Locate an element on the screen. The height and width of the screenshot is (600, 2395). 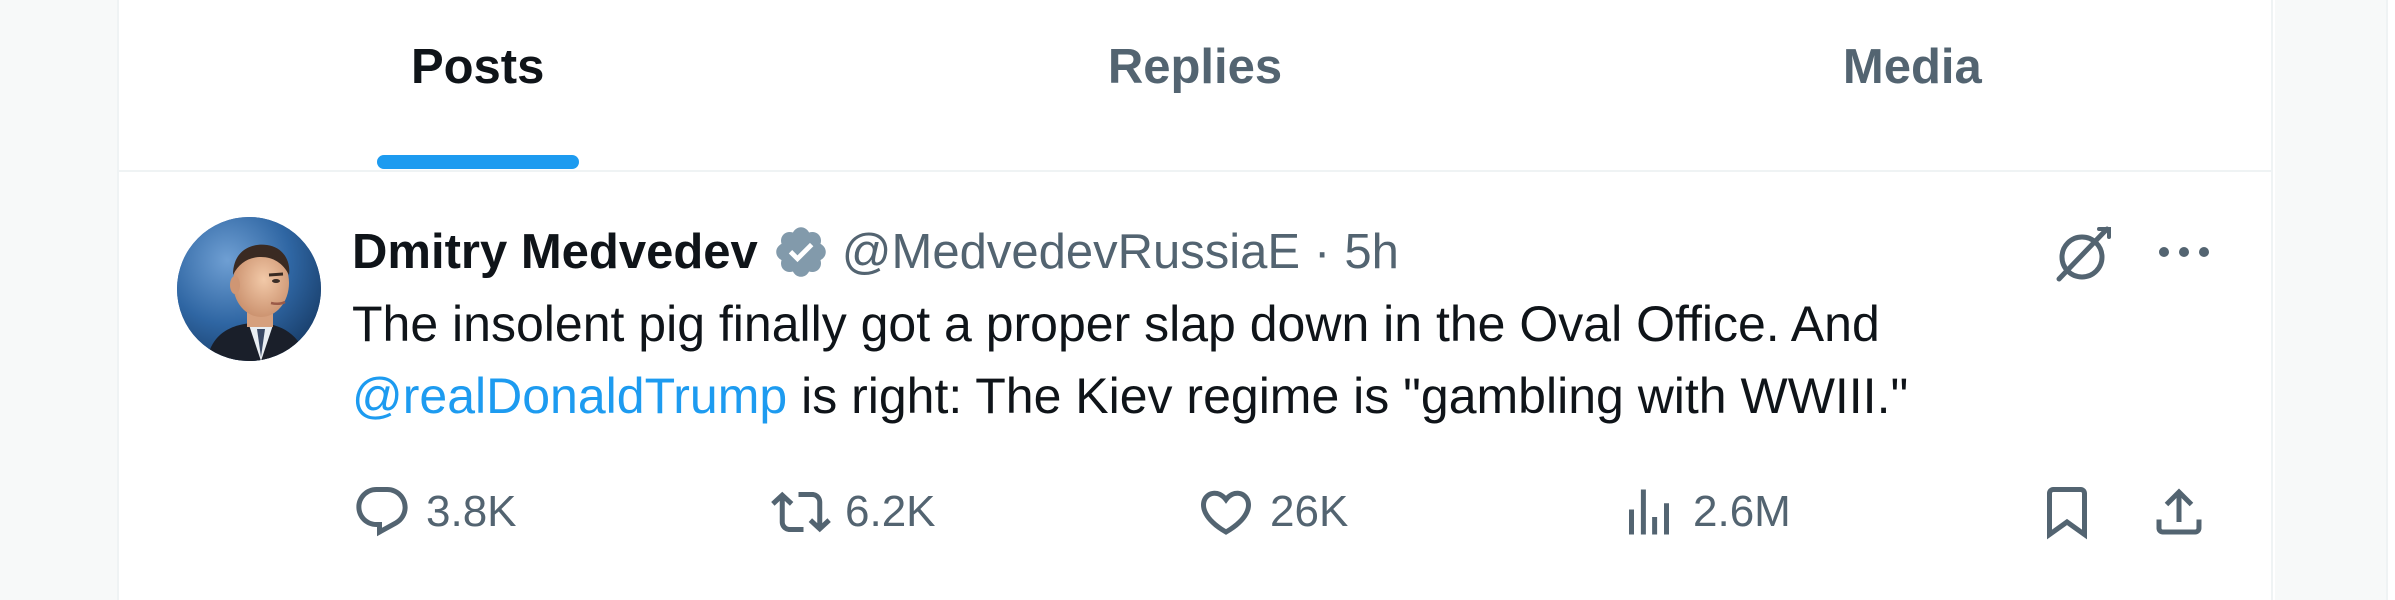
tab-media: Media is located at coordinates (1912, 85).